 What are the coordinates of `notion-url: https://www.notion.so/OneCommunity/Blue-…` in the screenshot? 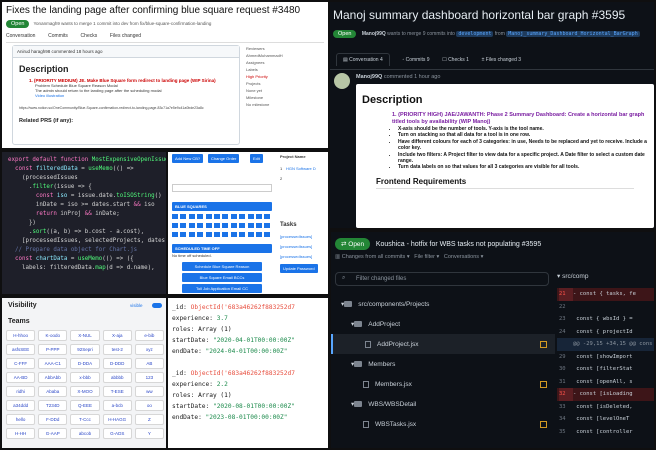 It's located at (126, 108).